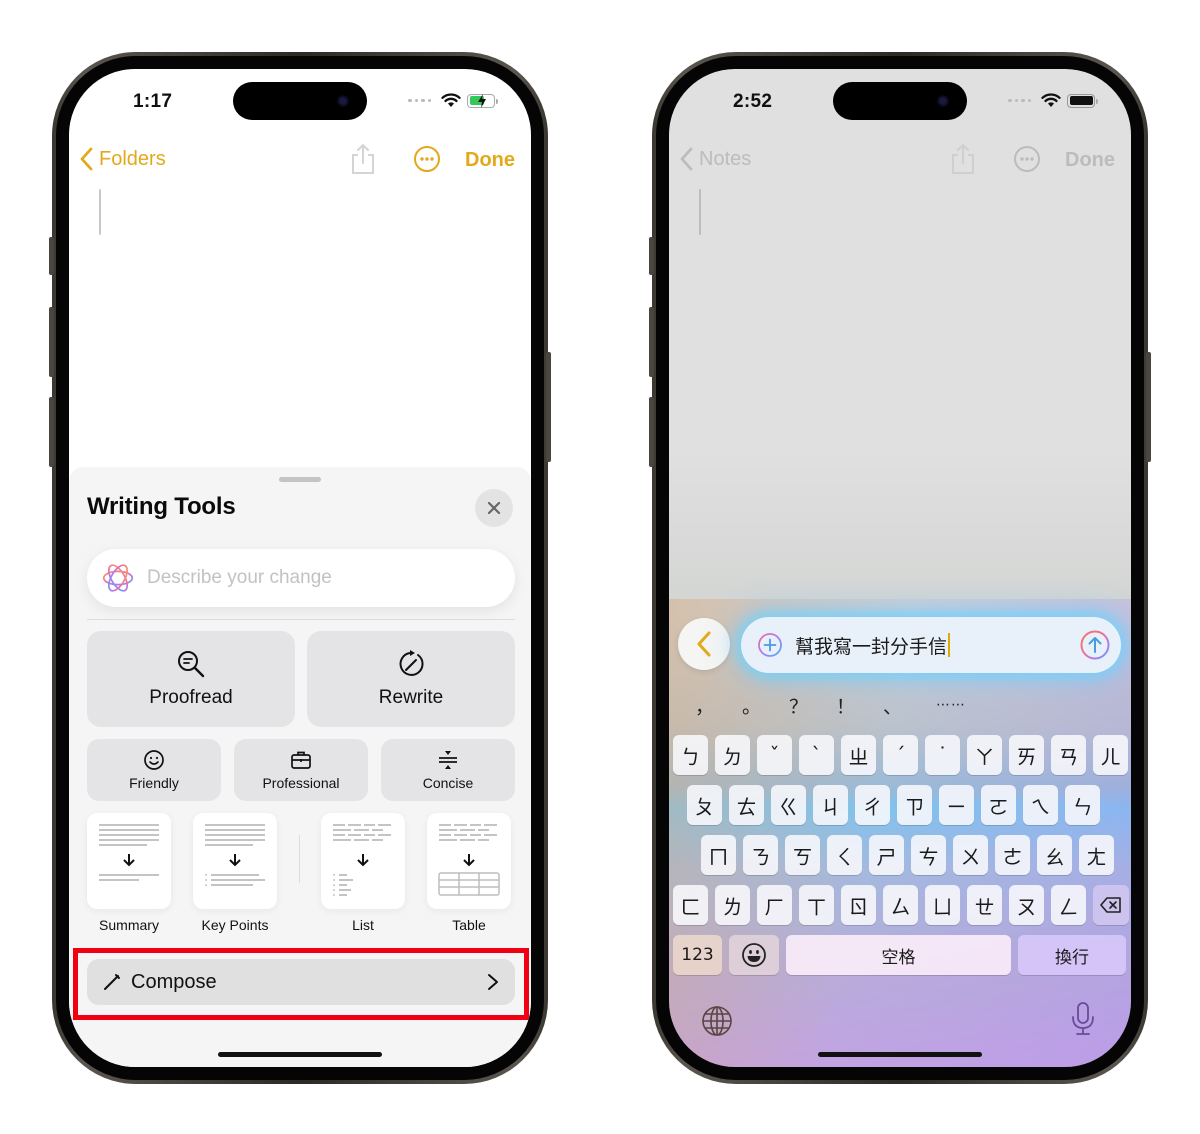  What do you see at coordinates (174, 981) in the screenshot?
I see `compose-label: Compose` at bounding box center [174, 981].